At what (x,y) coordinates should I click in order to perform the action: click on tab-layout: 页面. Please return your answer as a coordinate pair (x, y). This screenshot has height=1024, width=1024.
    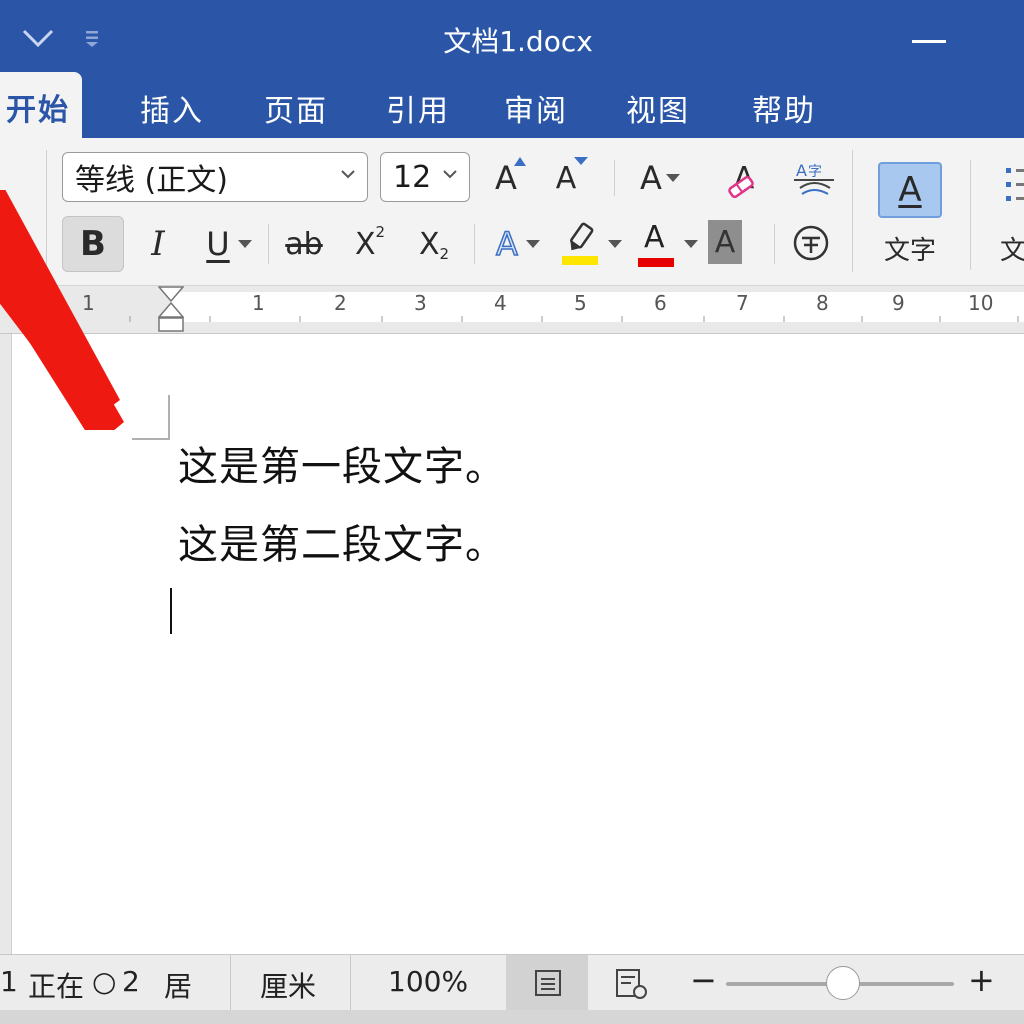
    Looking at the image, I should click on (296, 108).